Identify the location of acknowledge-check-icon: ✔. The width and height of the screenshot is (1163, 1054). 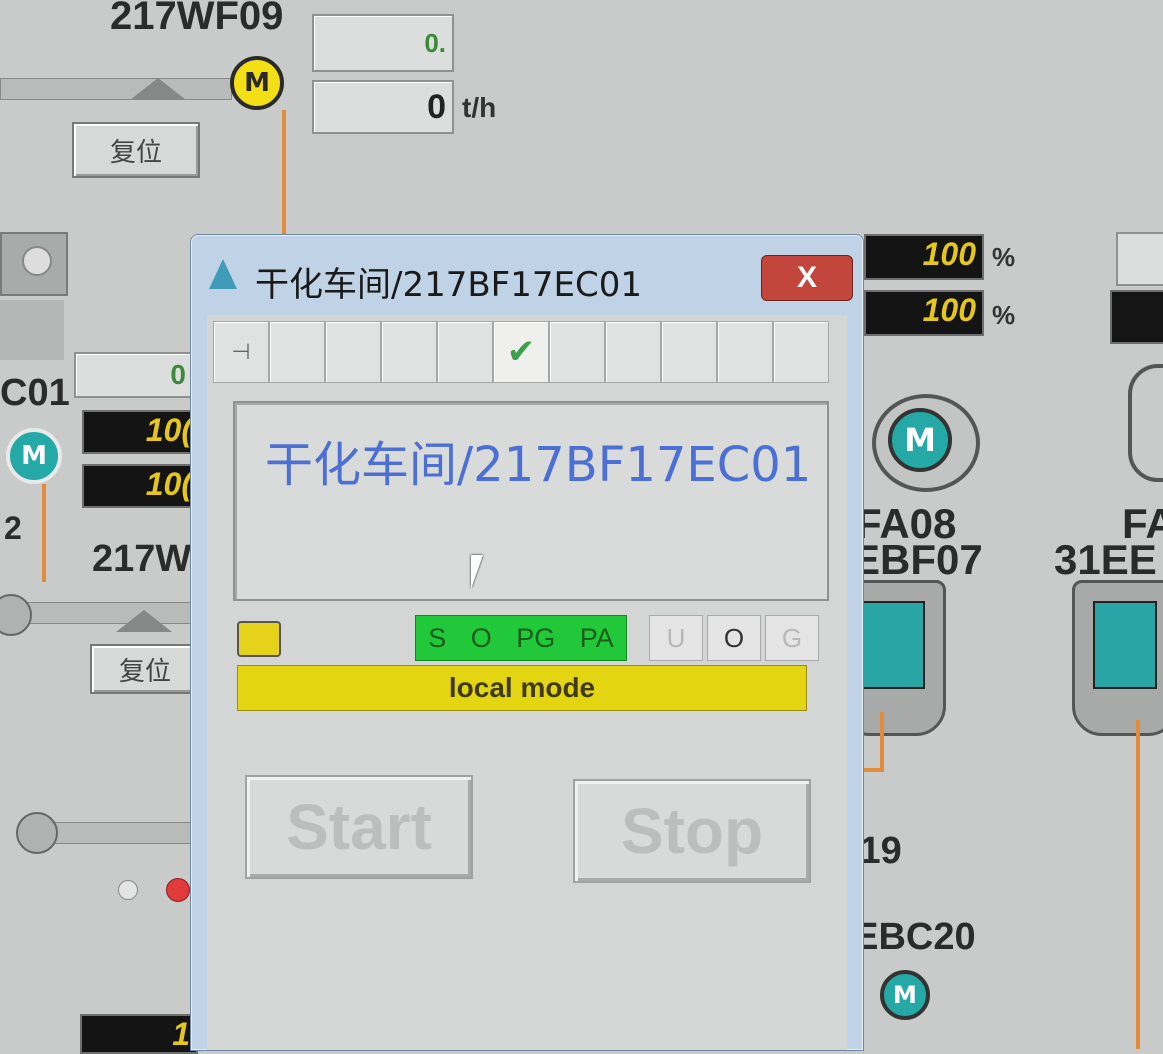
(521, 352).